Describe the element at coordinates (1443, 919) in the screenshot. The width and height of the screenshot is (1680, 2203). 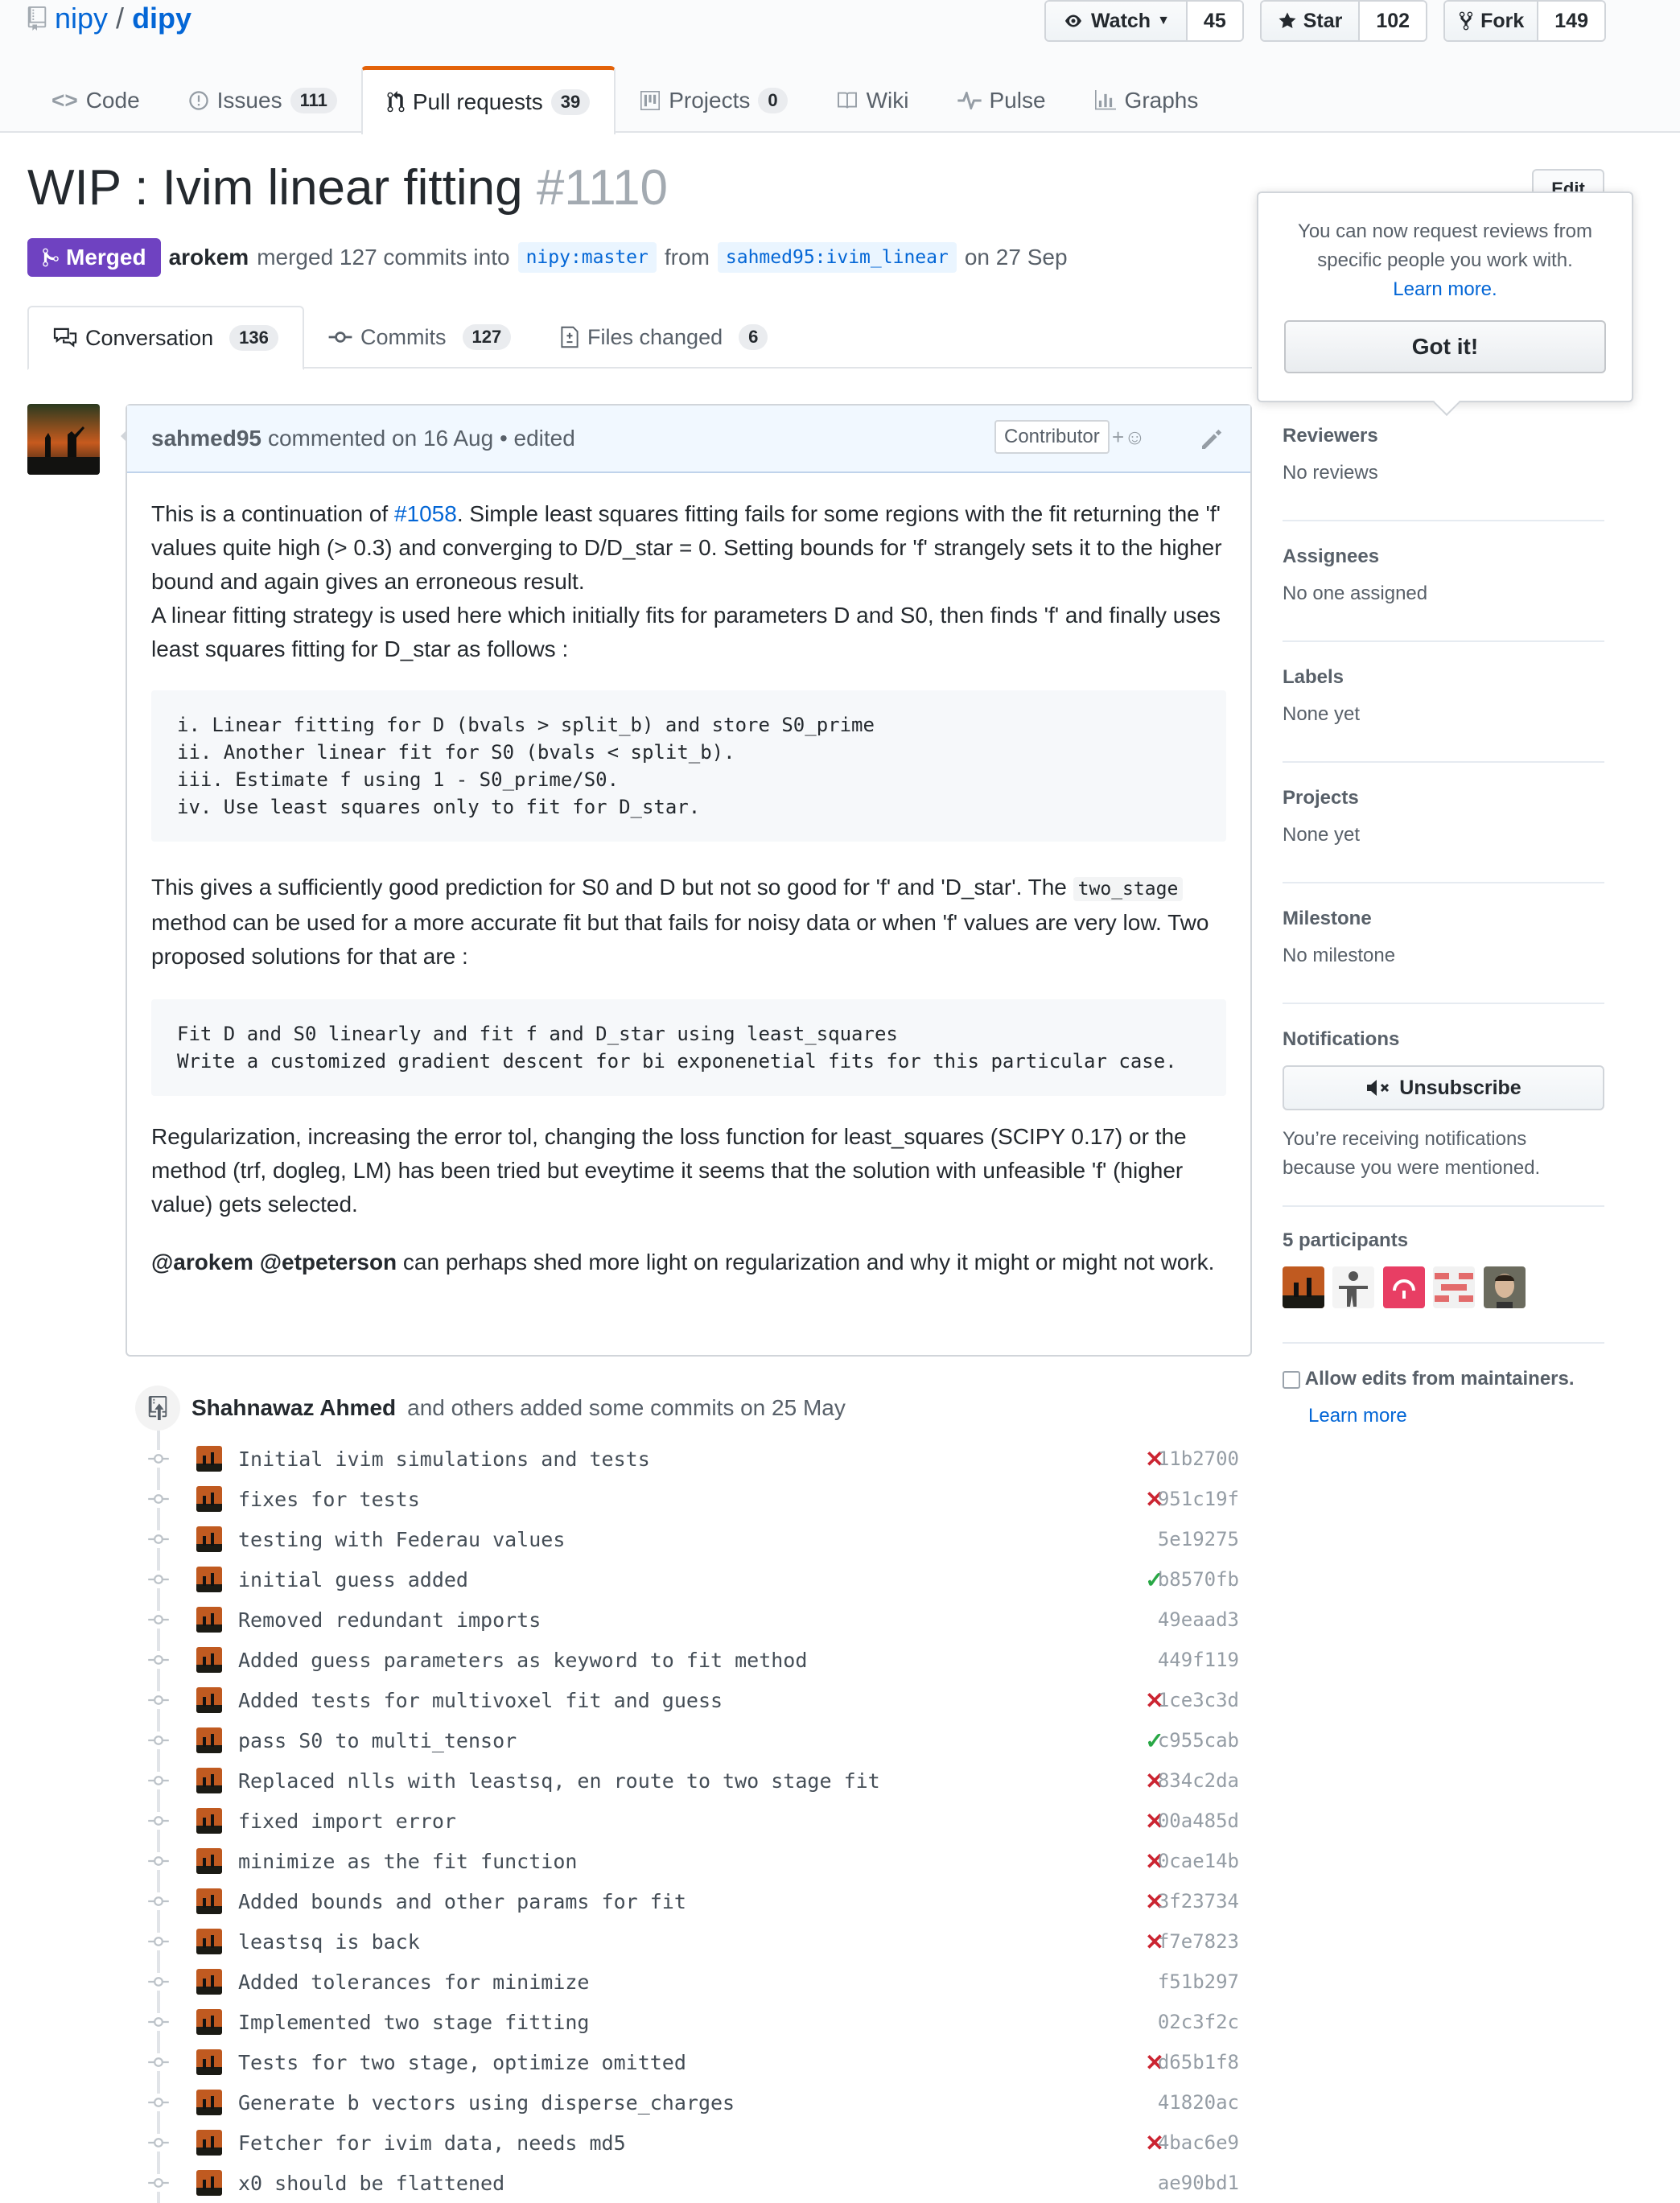
I see `milestone-title: Milestone` at that location.